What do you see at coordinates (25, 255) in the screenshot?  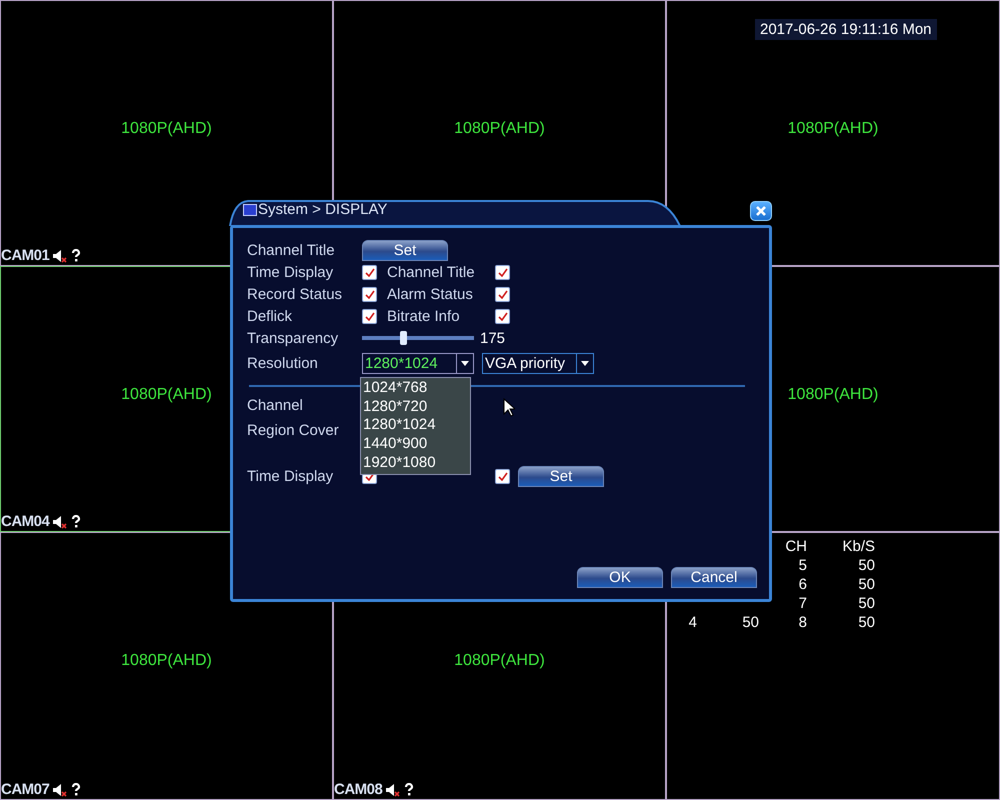 I see `camera-label: CAM01` at bounding box center [25, 255].